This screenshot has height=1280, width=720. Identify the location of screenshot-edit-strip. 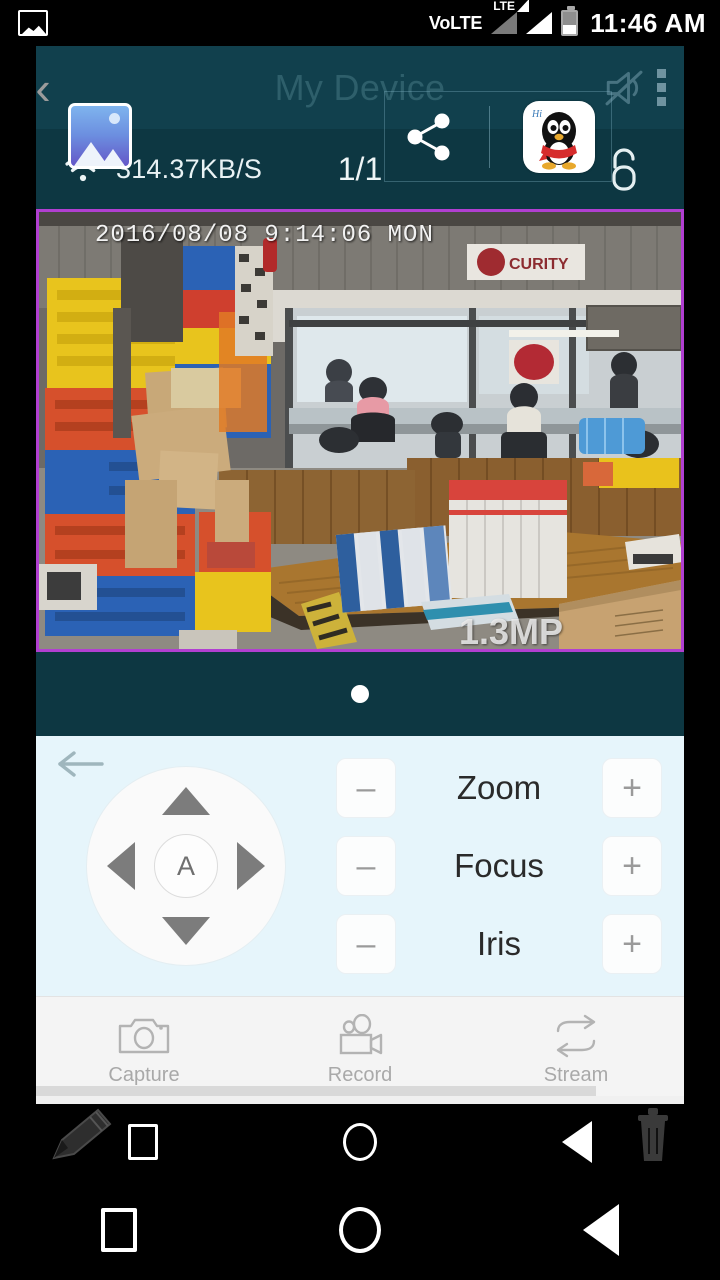
(360, 1100).